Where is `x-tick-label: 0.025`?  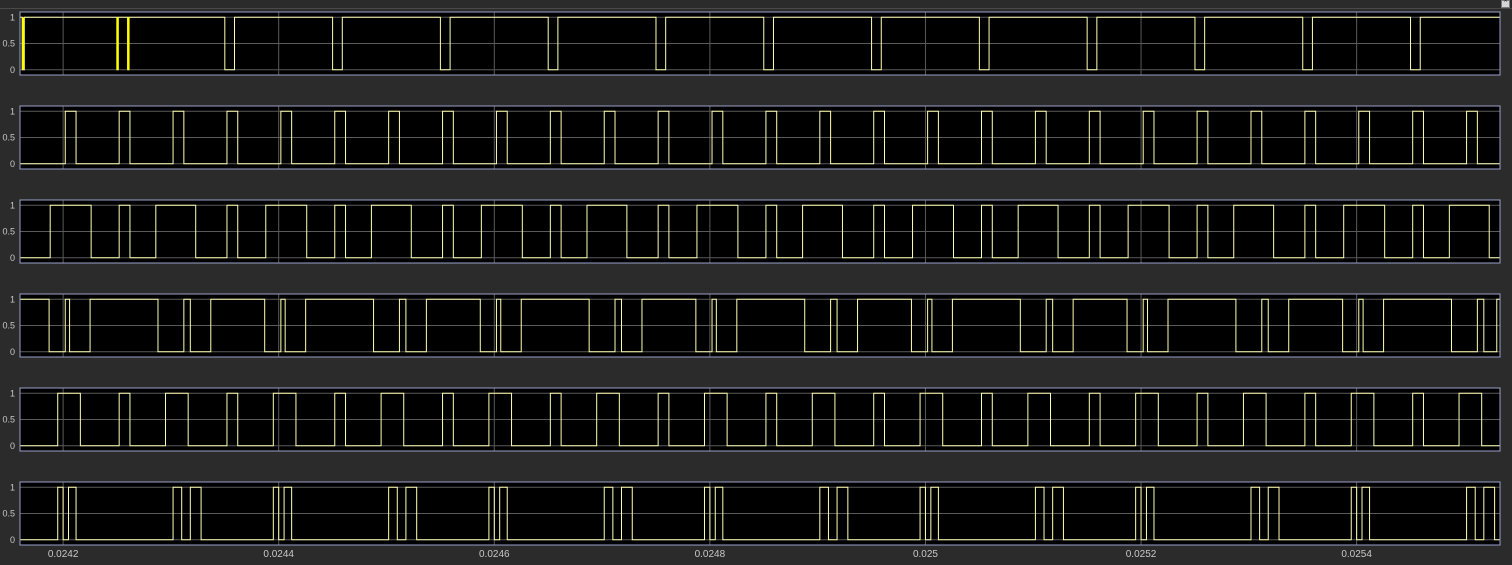 x-tick-label: 0.025 is located at coordinates (925, 554).